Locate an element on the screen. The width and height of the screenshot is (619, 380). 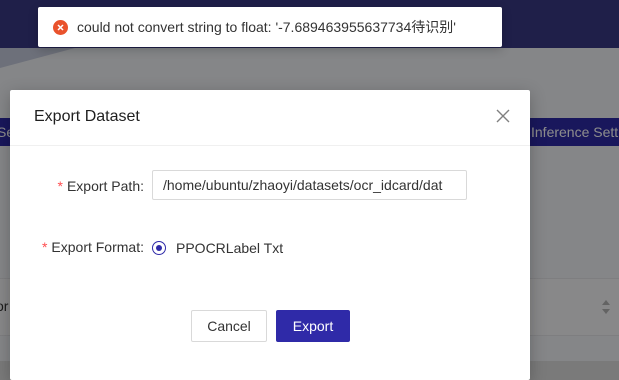
format-option-label: PPOCRLabel Txt is located at coordinates (229, 248).